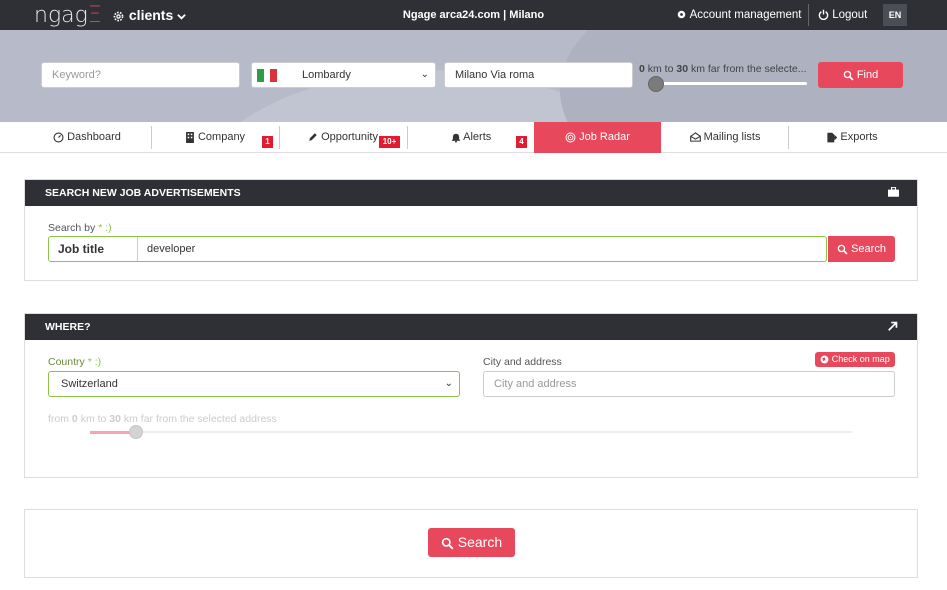 This screenshot has height=590, width=947. Describe the element at coordinates (745, 15) in the screenshot. I see `account-management-label: Account management` at that location.